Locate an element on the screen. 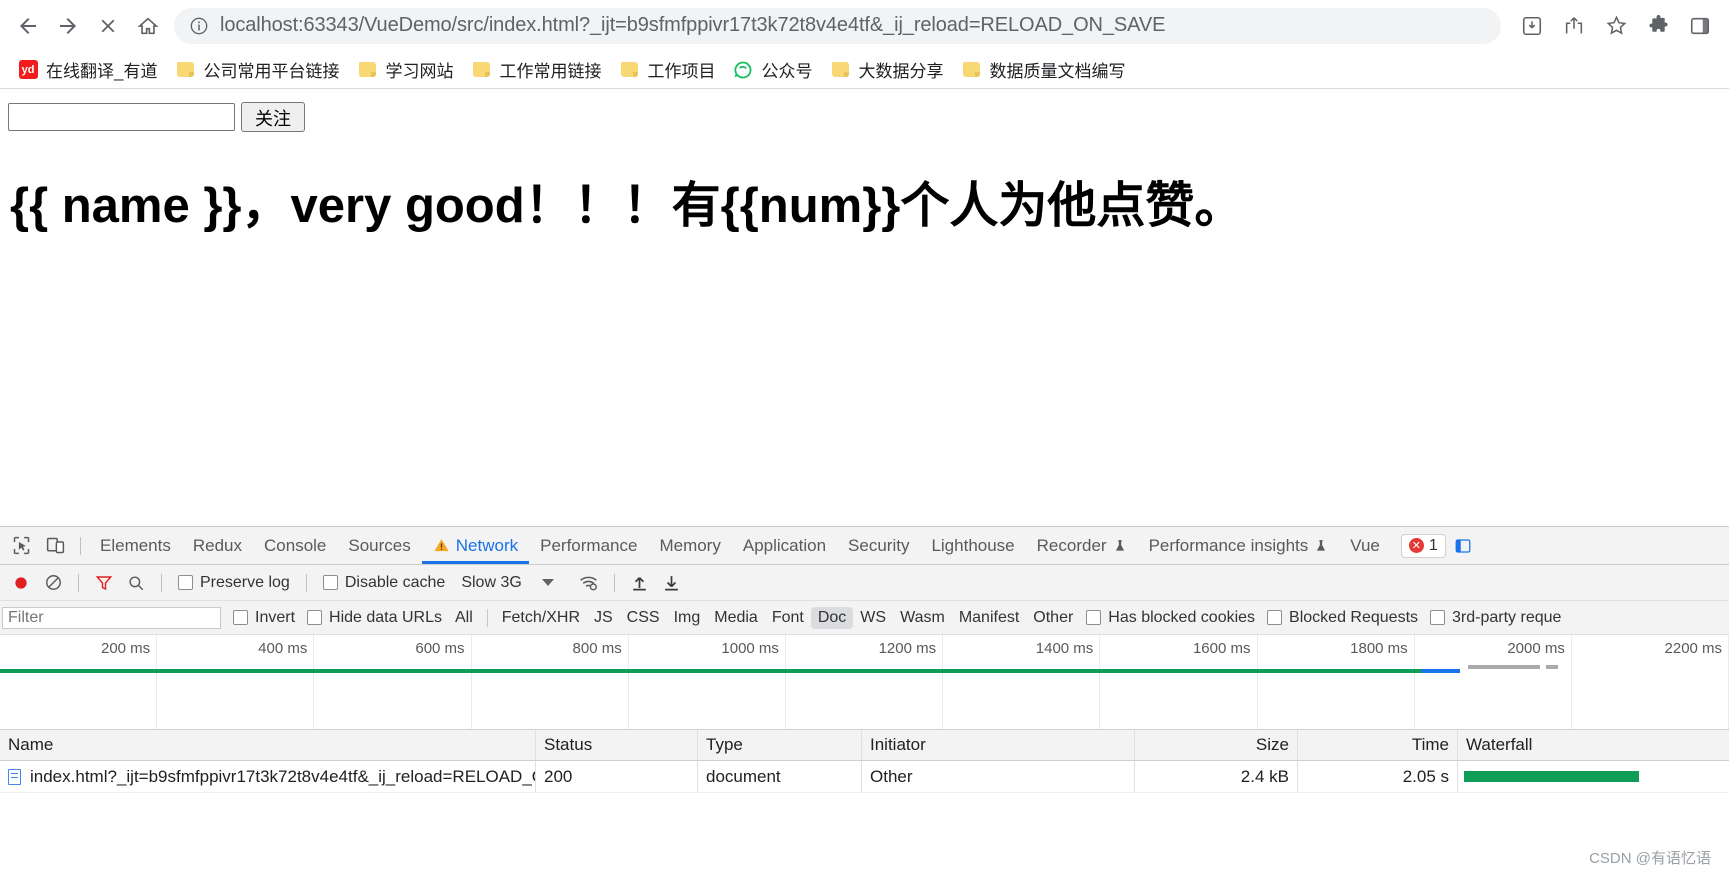 The image size is (1729, 872). bookmark-item-2: 学习网站 is located at coordinates (405, 69).